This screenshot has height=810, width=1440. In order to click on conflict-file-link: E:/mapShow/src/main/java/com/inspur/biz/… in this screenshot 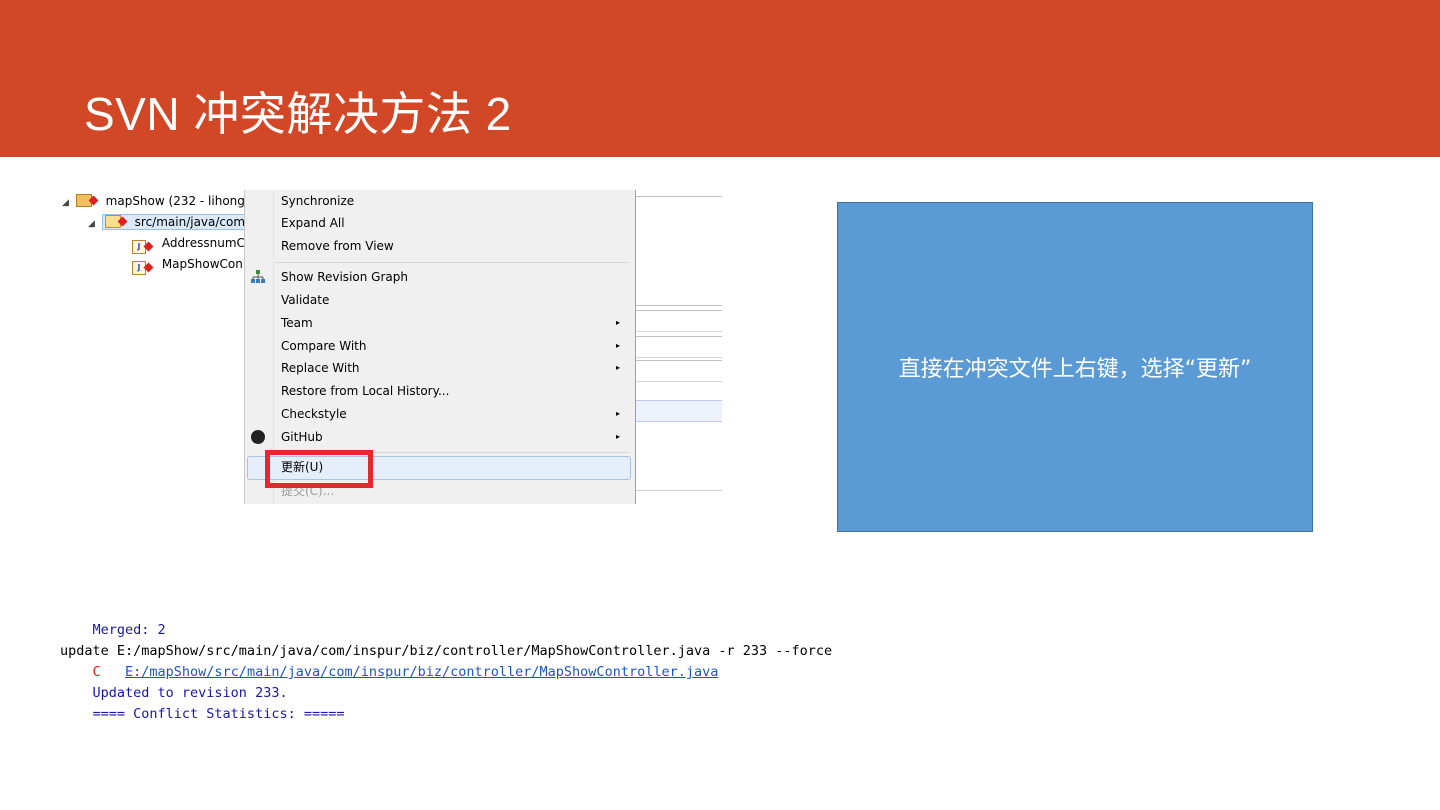, I will do `click(421, 672)`.